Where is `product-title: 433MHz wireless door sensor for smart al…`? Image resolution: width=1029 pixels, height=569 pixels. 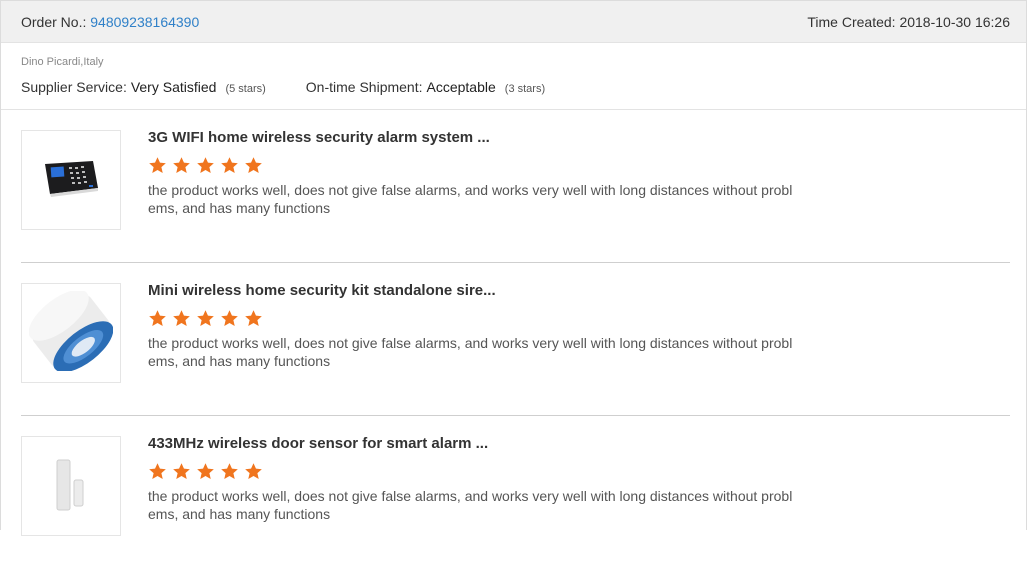 product-title: 433MHz wireless door sensor for smart al… is located at coordinates (473, 444).